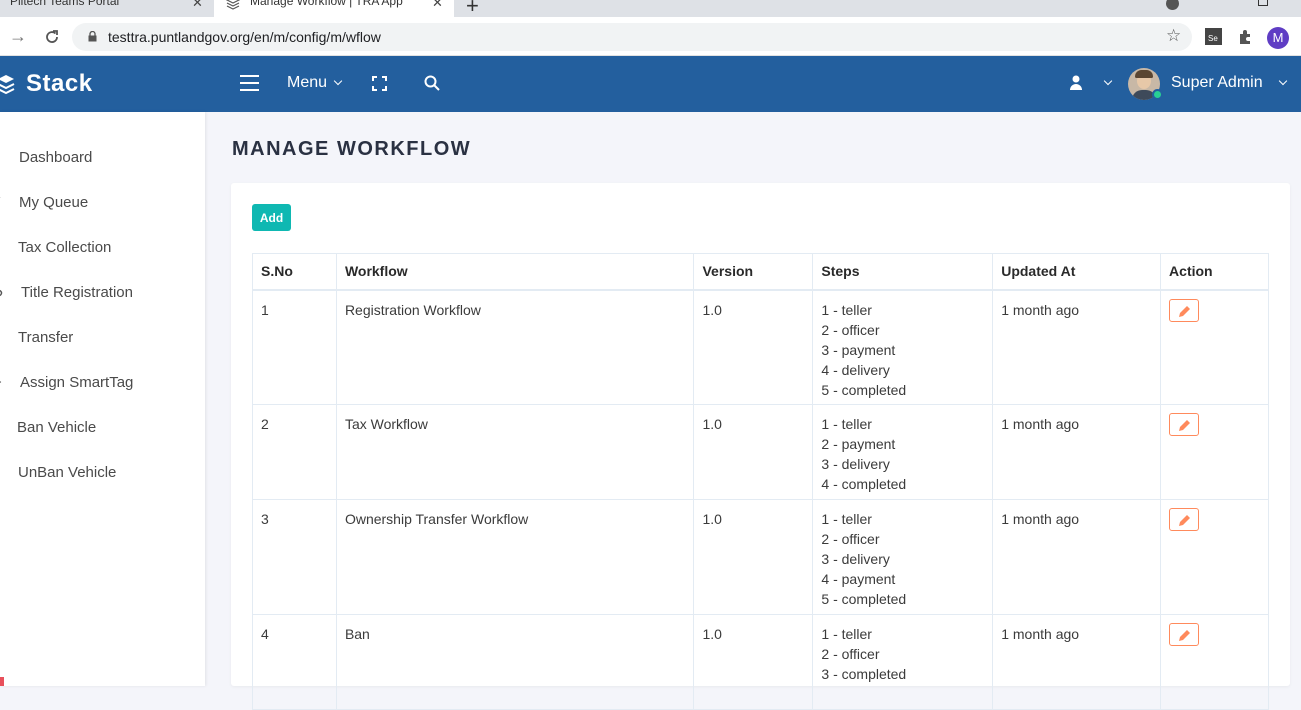 Image resolution: width=1301 pixels, height=710 pixels. What do you see at coordinates (1173, 36) in the screenshot?
I see `bookmark-star-icon: ☆` at bounding box center [1173, 36].